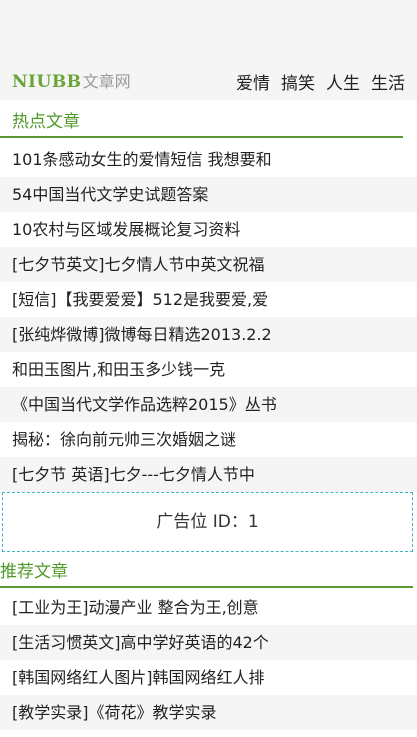 The width and height of the screenshot is (417, 737). What do you see at coordinates (208, 677) in the screenshot?
I see `recommended-article-link: [韩国网络红人图片]韩国网络红人排` at bounding box center [208, 677].